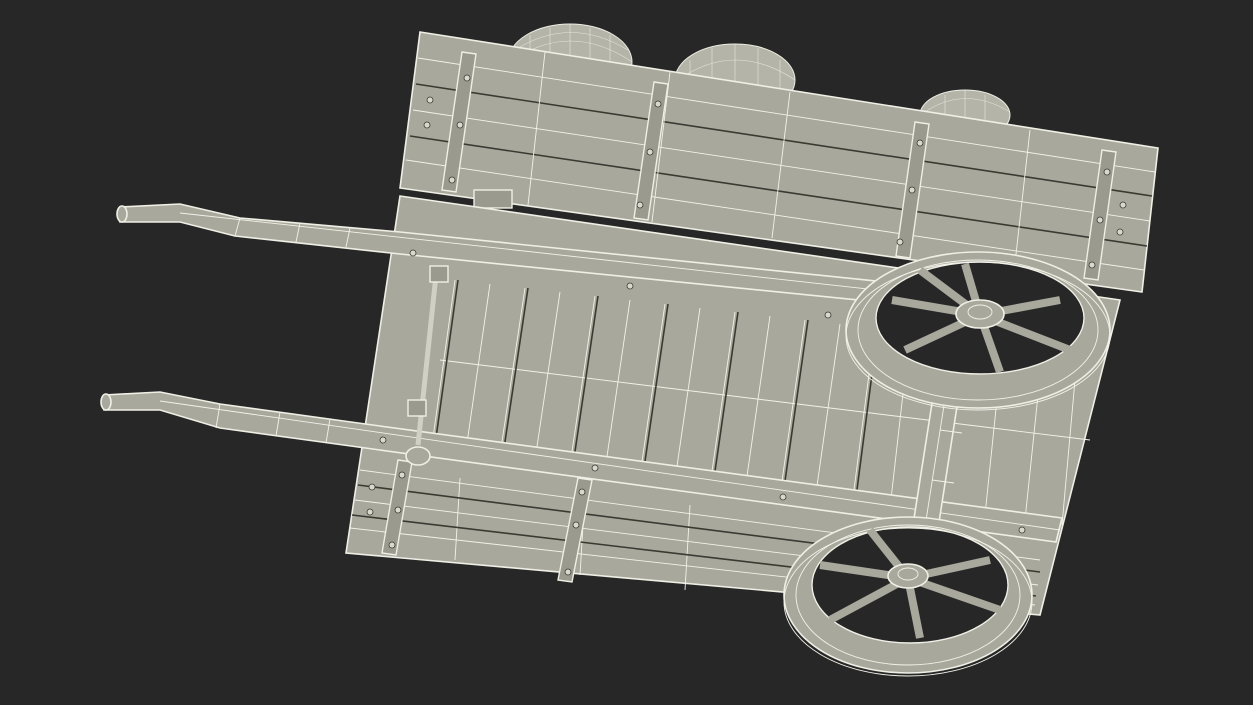 Image resolution: width=1253 pixels, height=705 pixels. Describe the element at coordinates (493, 199) in the screenshot. I see `hinge` at that location.